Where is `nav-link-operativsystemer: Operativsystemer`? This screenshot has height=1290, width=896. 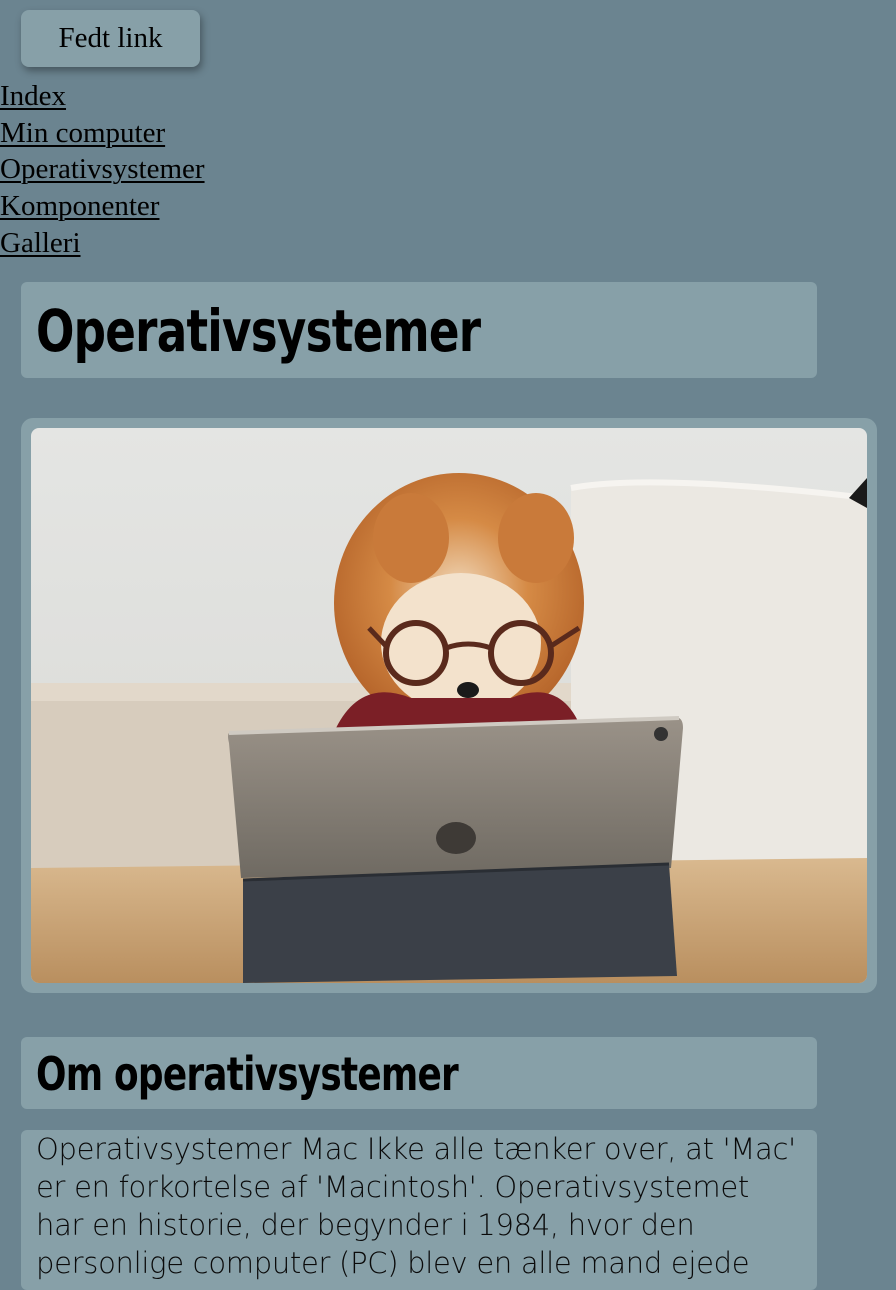 nav-link-operativsystemer: Operativsystemer is located at coordinates (102, 169).